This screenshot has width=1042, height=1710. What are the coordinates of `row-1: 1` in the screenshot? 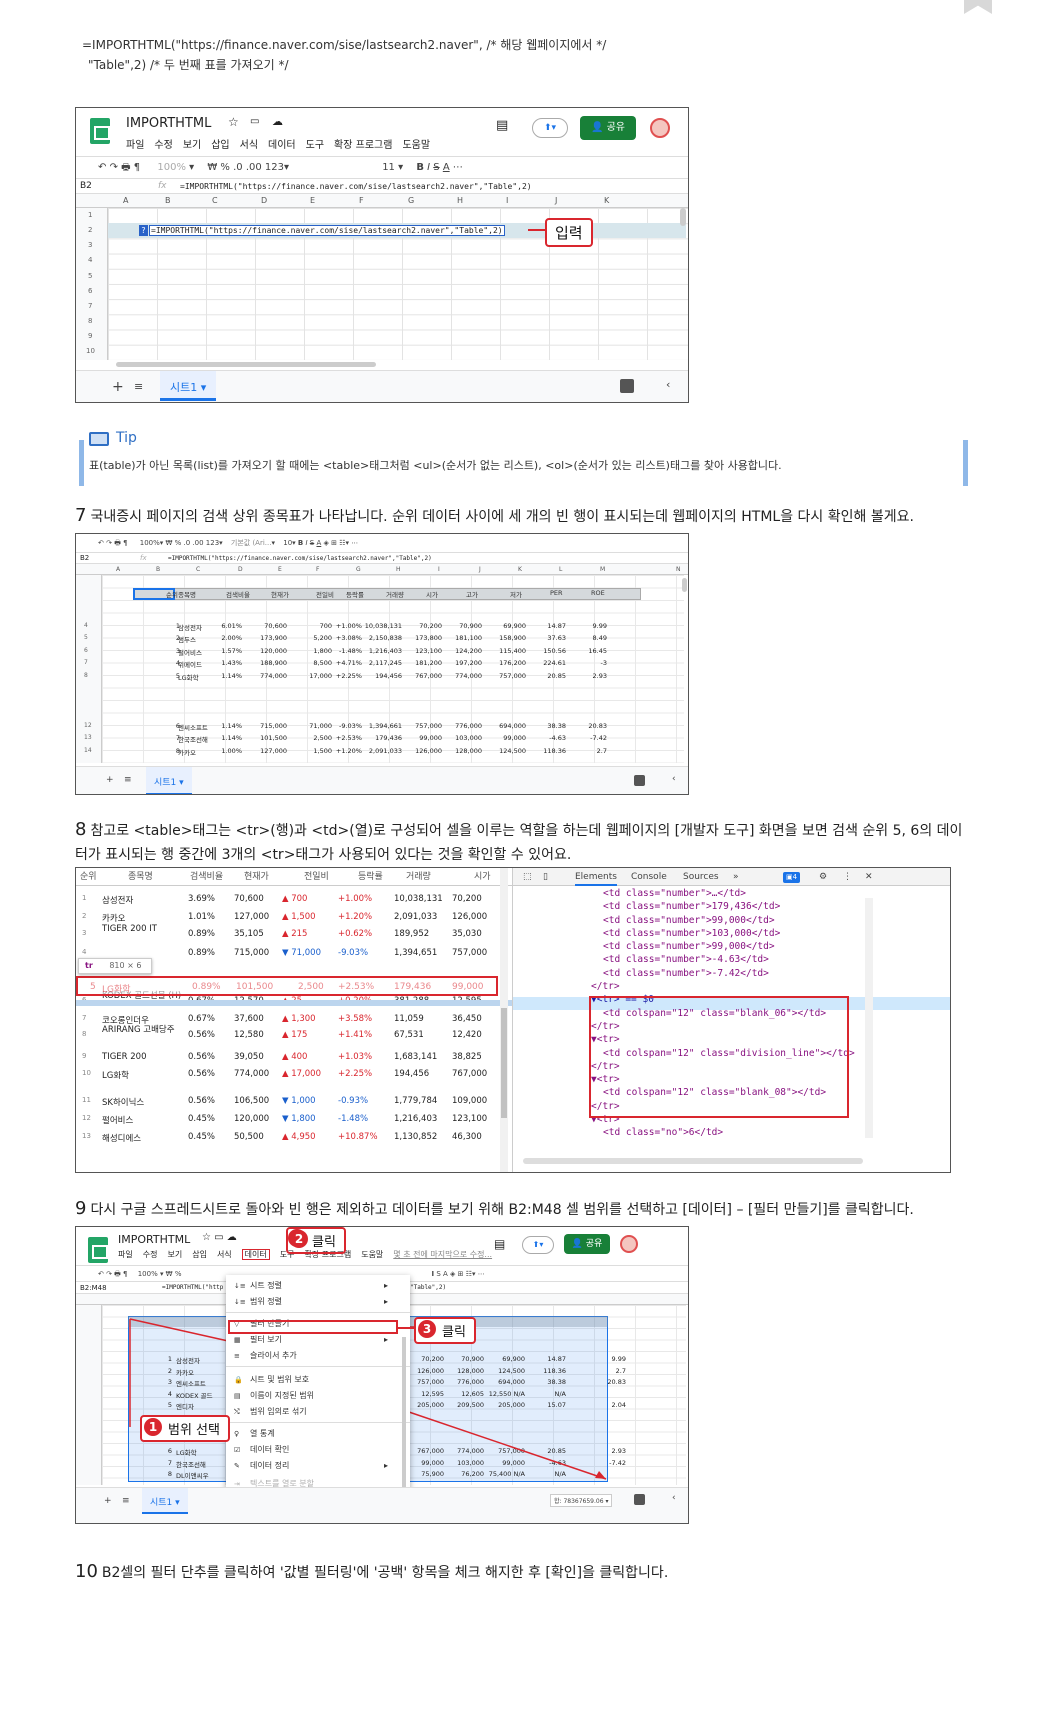 It's located at (90, 215).